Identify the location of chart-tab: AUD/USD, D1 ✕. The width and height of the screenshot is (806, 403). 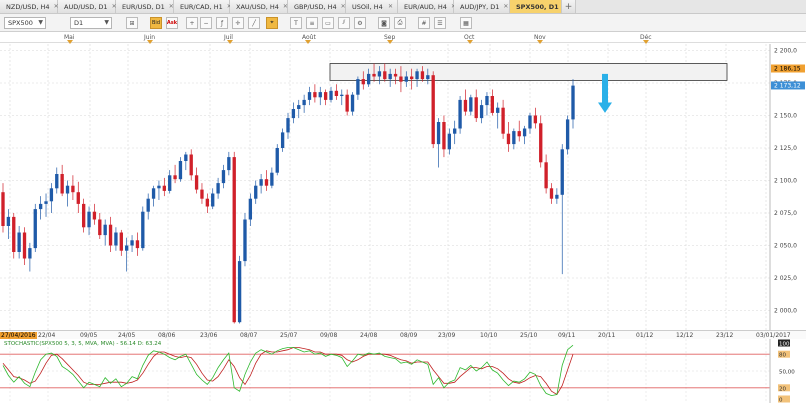
(87, 6).